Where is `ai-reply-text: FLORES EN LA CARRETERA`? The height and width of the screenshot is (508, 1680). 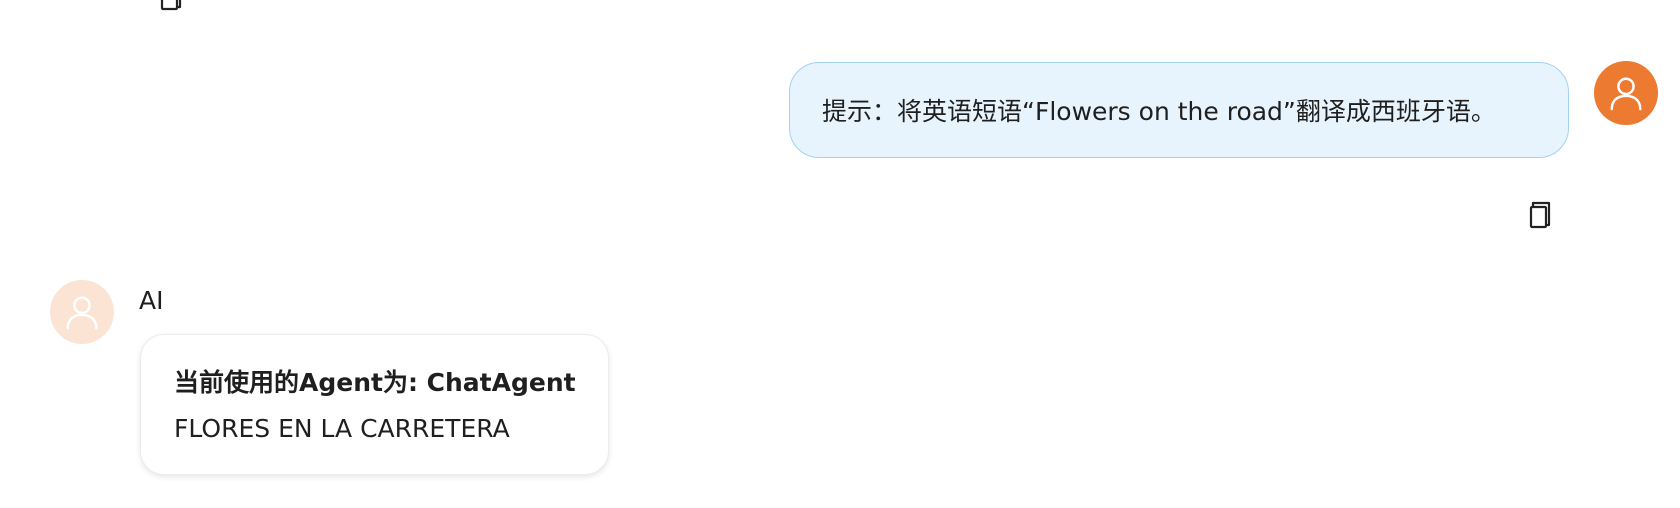 ai-reply-text: FLORES EN LA CARRETERA is located at coordinates (342, 428).